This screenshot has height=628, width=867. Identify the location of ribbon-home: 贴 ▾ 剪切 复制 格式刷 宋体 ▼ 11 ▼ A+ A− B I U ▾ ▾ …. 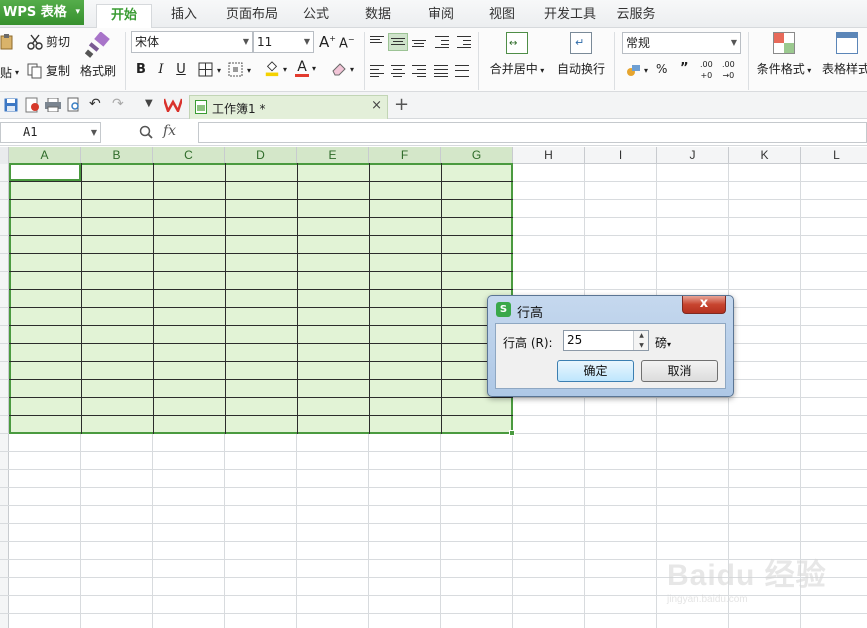
(433, 60).